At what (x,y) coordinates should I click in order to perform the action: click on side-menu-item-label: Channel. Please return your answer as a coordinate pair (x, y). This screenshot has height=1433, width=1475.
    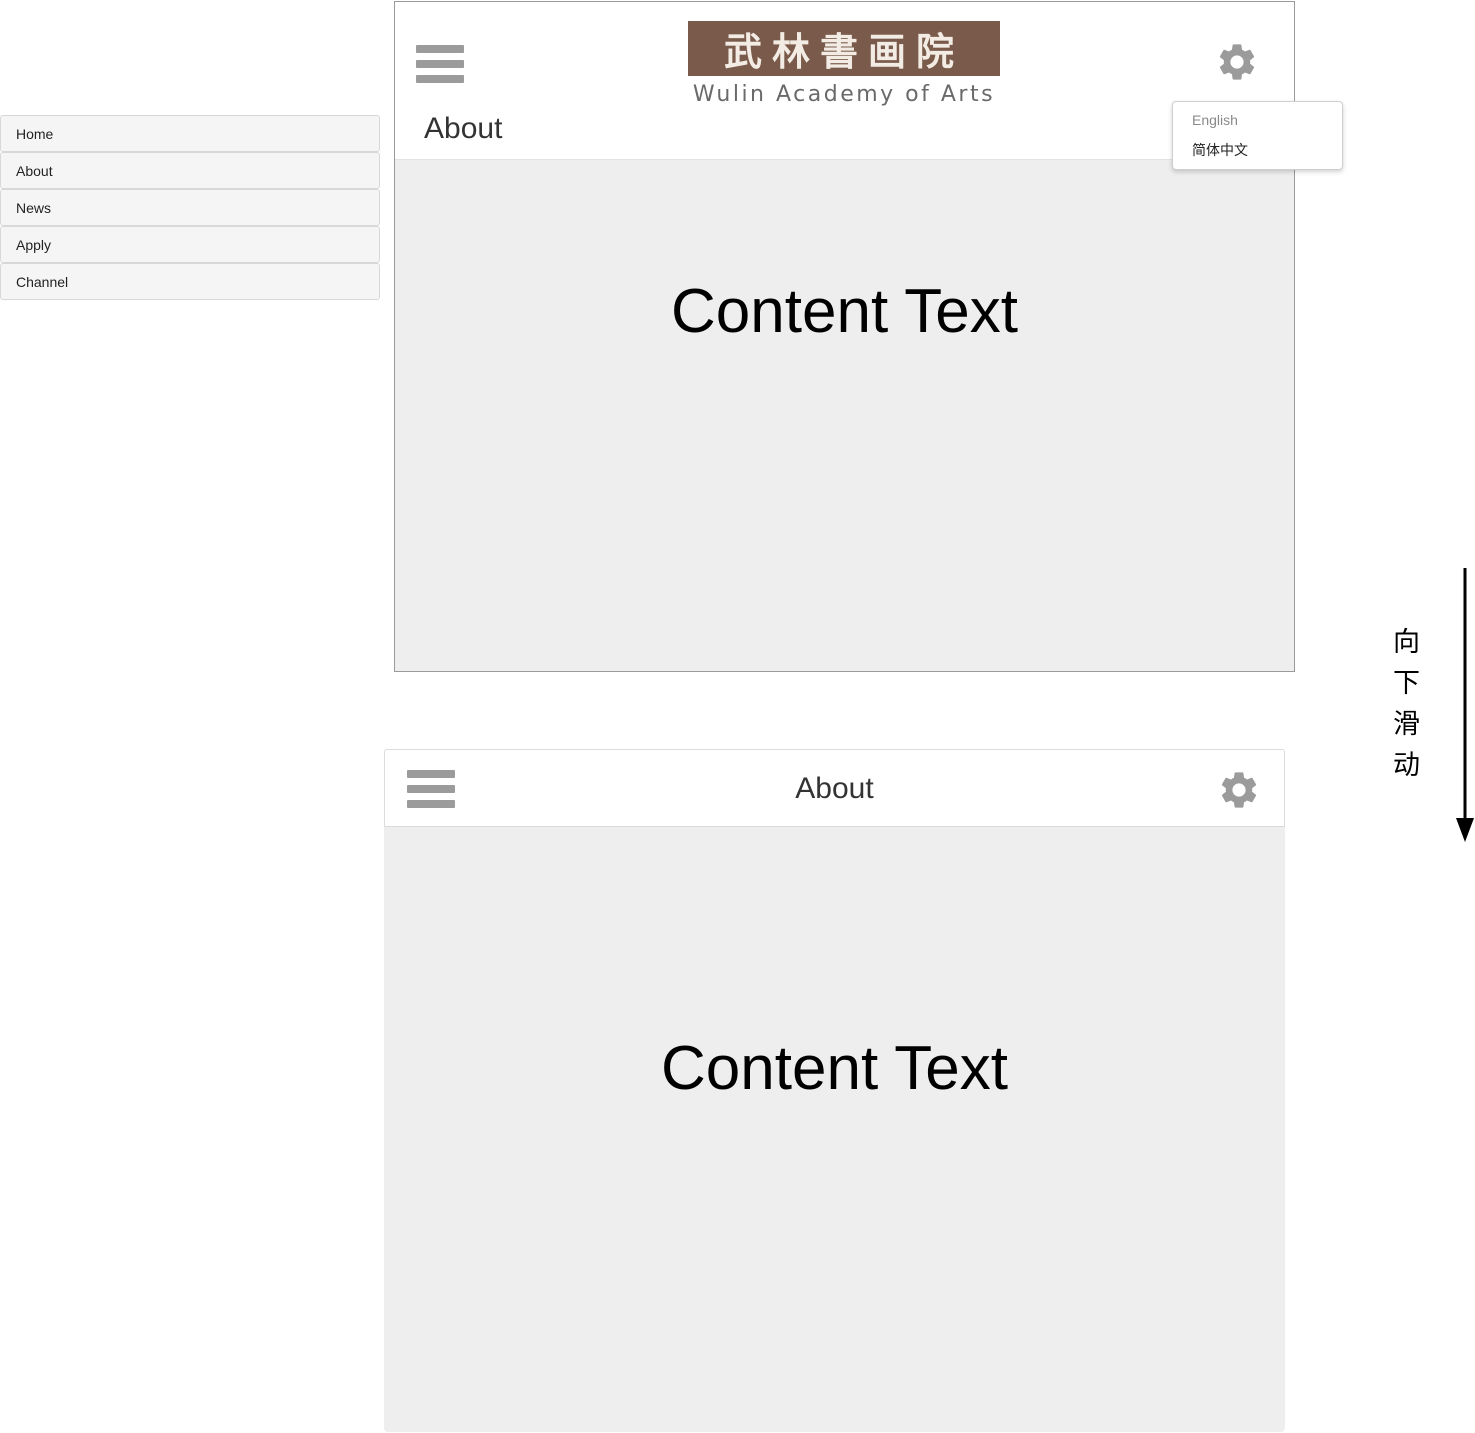
    Looking at the image, I should click on (42, 281).